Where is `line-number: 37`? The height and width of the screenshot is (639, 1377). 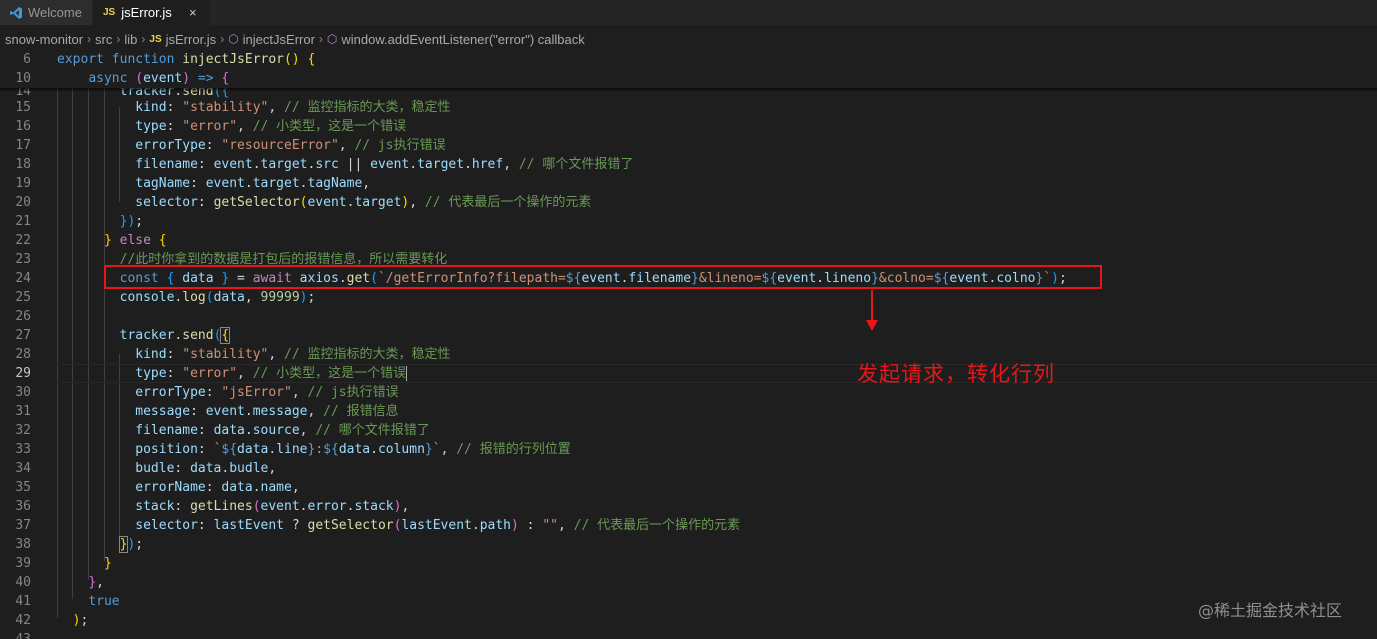 line-number: 37 is located at coordinates (23, 525).